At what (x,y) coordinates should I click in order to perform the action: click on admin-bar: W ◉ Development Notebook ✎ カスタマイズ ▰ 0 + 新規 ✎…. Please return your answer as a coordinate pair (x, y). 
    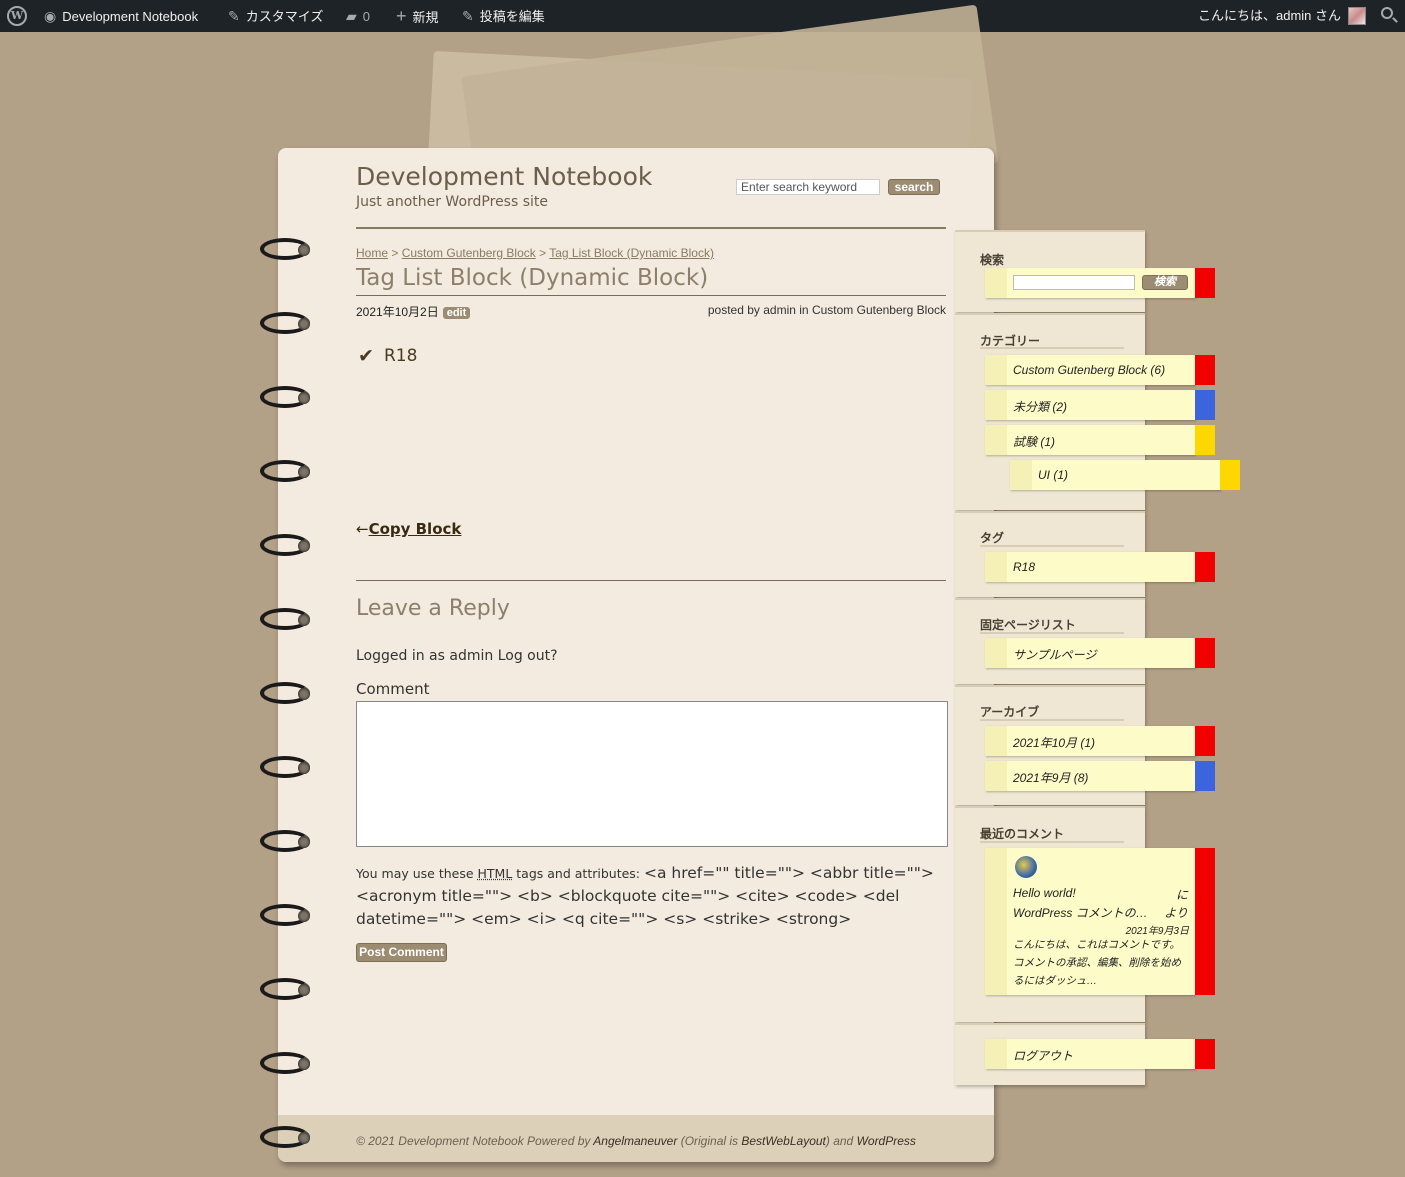
    Looking at the image, I should click on (702, 16).